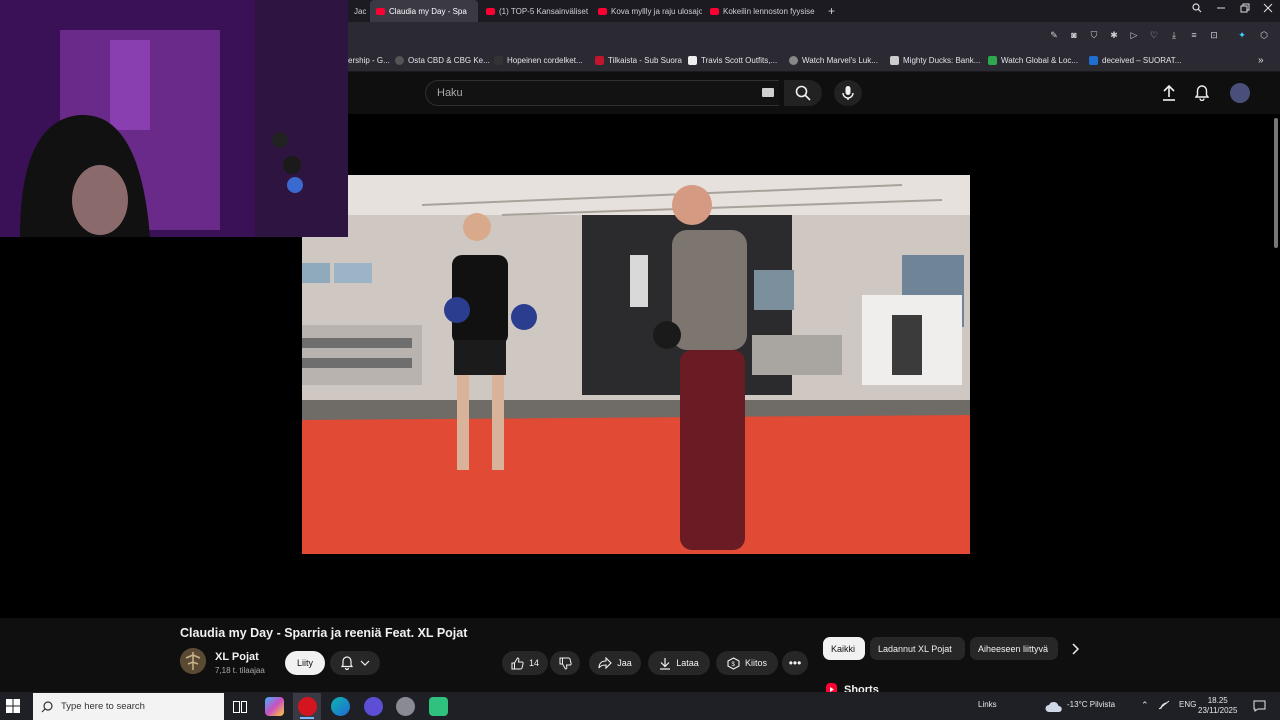 The height and width of the screenshot is (720, 1280). Describe the element at coordinates (1054, 35) in the screenshot. I see `edit-icon: ✎` at that location.